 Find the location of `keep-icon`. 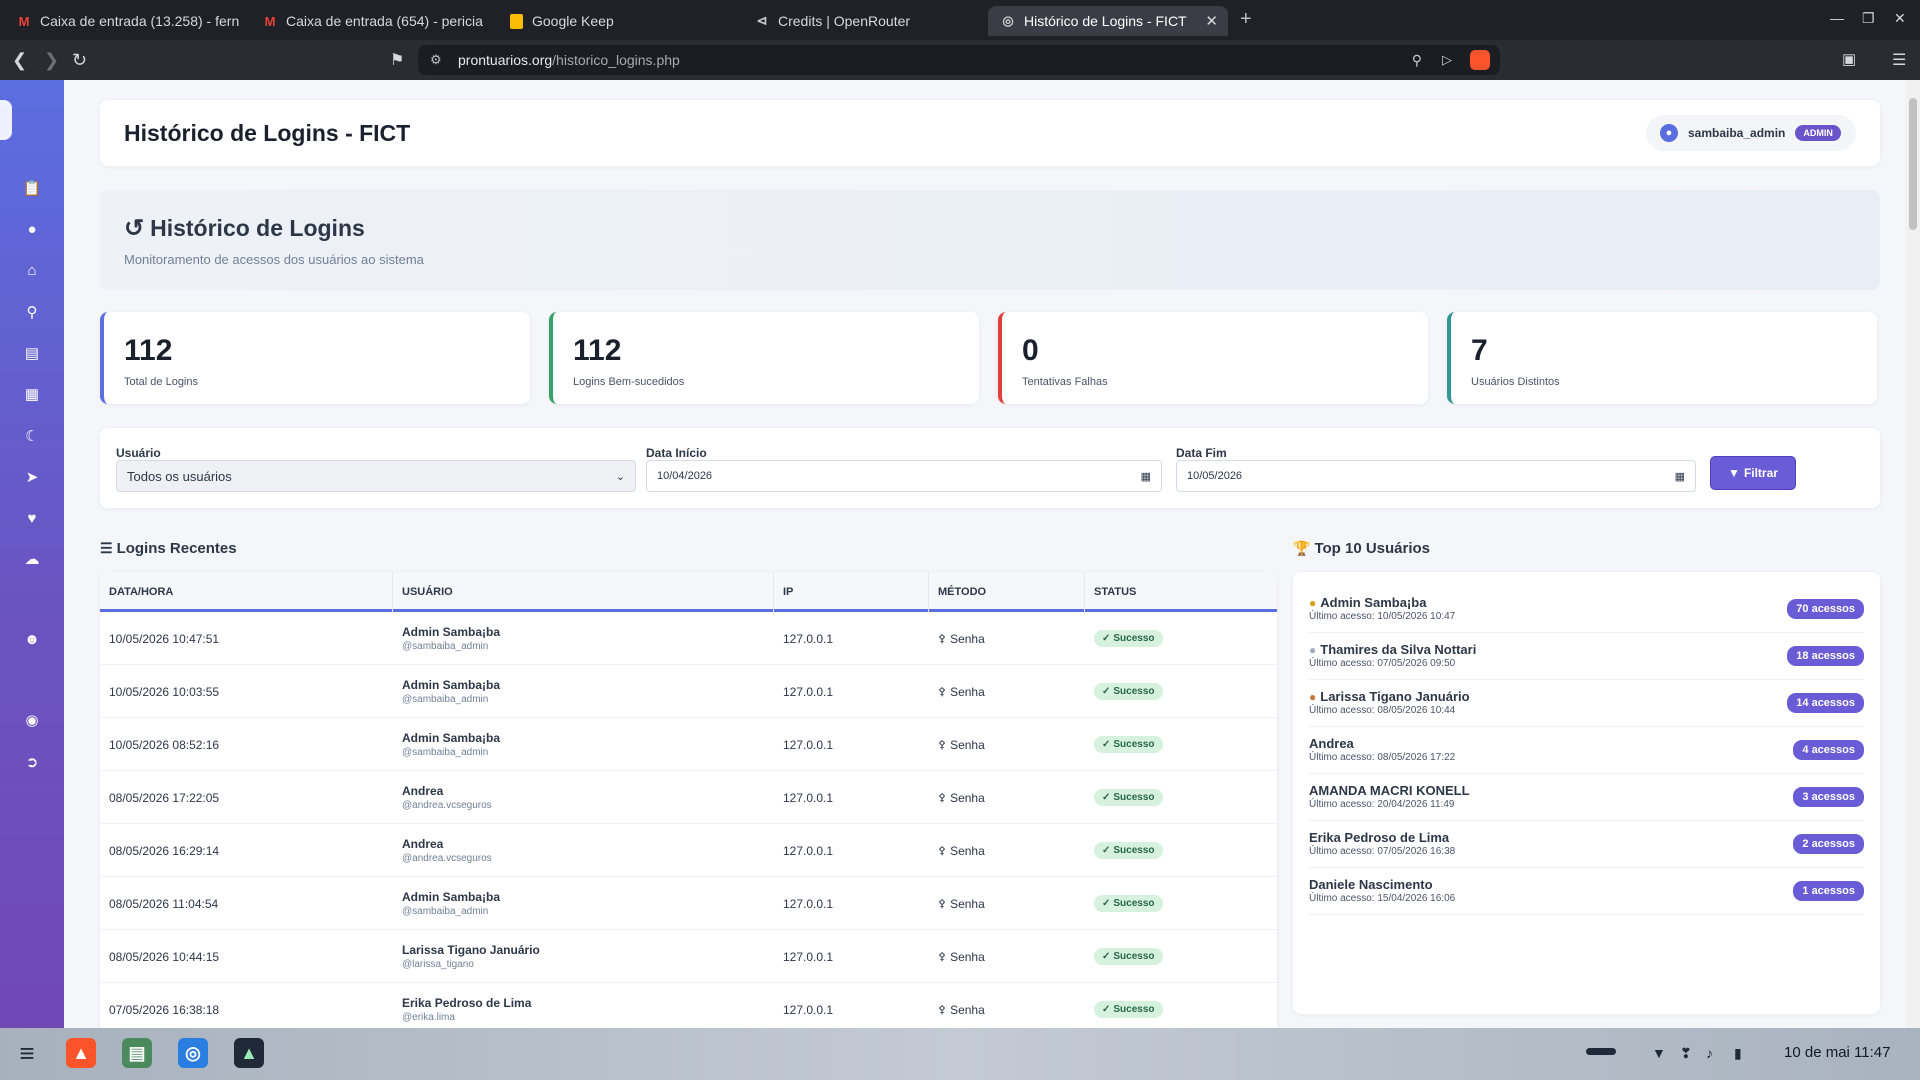

keep-icon is located at coordinates (516, 21).